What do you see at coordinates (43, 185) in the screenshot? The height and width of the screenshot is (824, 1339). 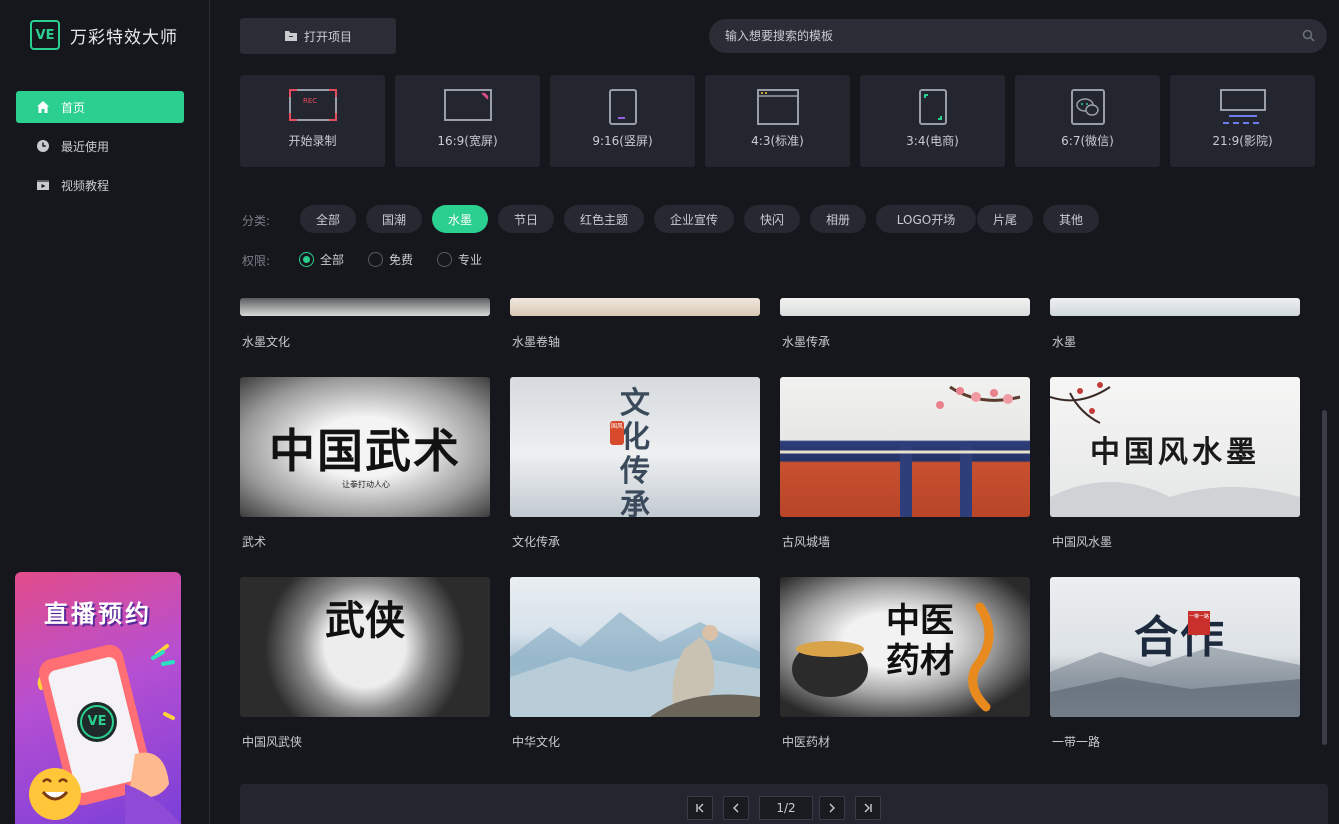 I see `video-tutorial-icon` at bounding box center [43, 185].